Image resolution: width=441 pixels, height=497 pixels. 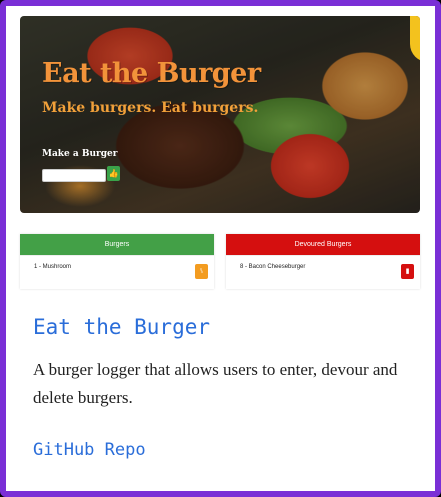 I want to click on thumbs-up-icon: 👍, so click(x=113, y=173).